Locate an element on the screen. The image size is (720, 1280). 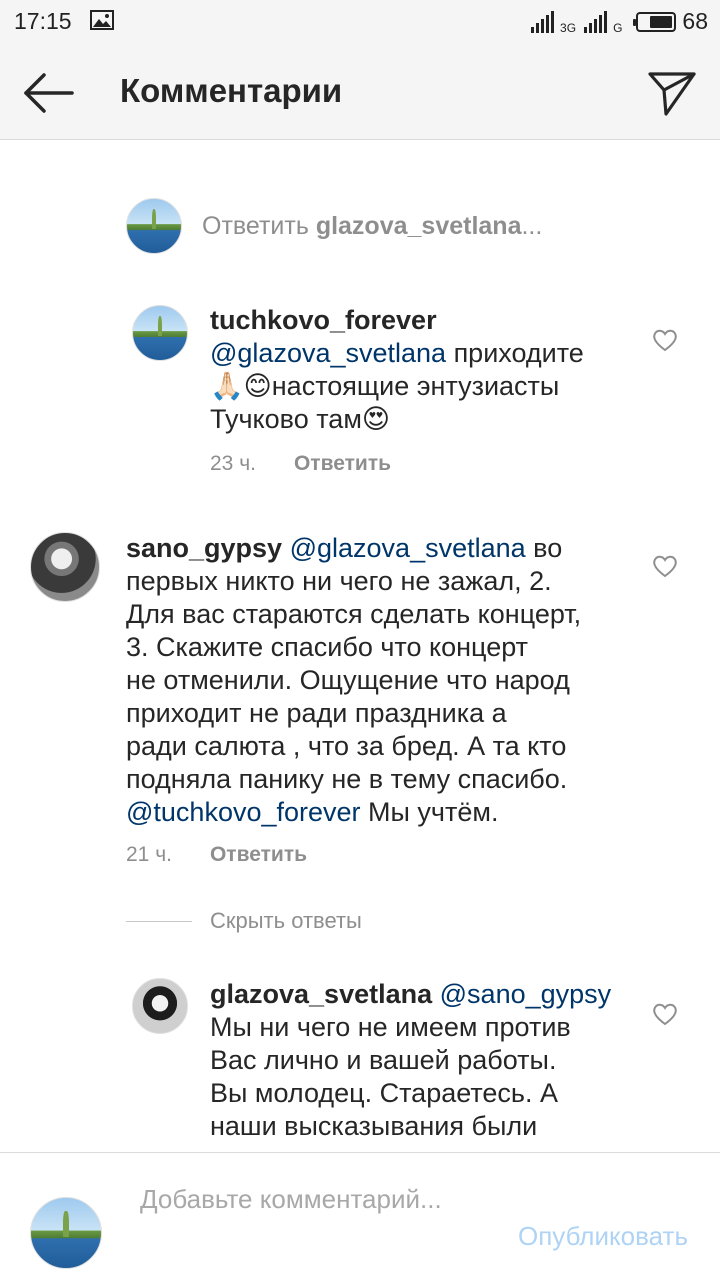
status-indicators: 3G G 68 is located at coordinates (619, 21).